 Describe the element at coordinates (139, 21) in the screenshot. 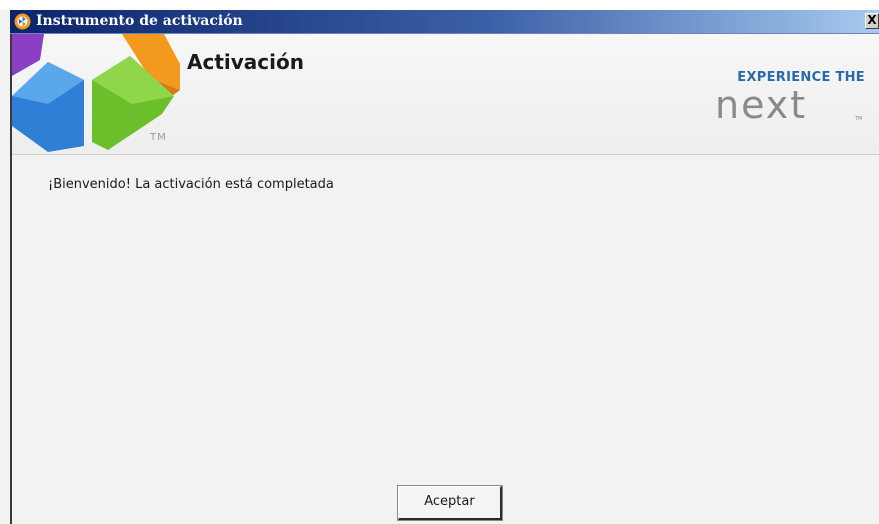

I see `window-title: Instrumento de activación` at that location.